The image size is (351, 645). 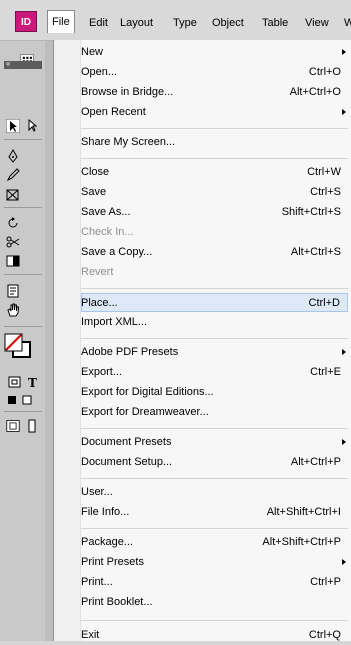 I want to click on apply-color-icon, so click(x=13, y=400).